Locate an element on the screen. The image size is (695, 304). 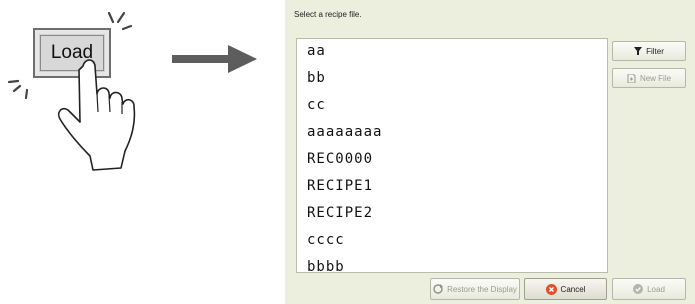
load-illustration: Load is located at coordinates (80, 95).